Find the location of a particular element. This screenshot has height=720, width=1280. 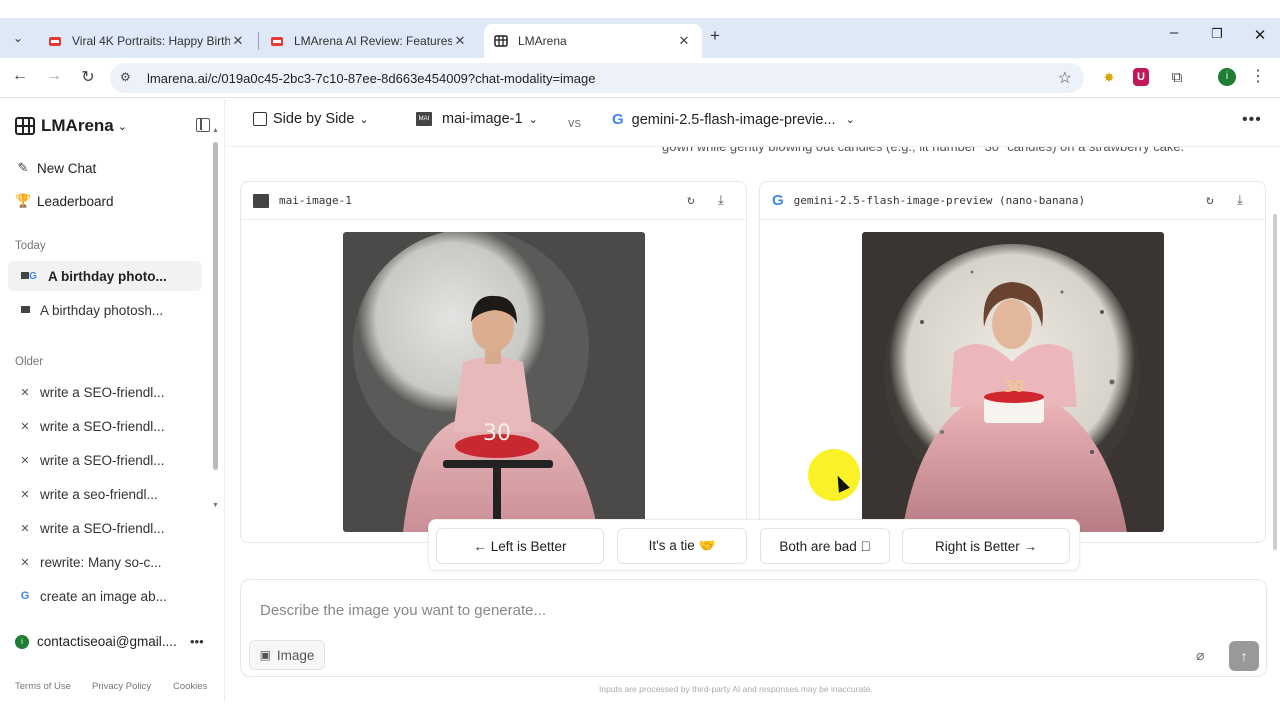

portrait-image-right: 30 is located at coordinates (1013, 382).